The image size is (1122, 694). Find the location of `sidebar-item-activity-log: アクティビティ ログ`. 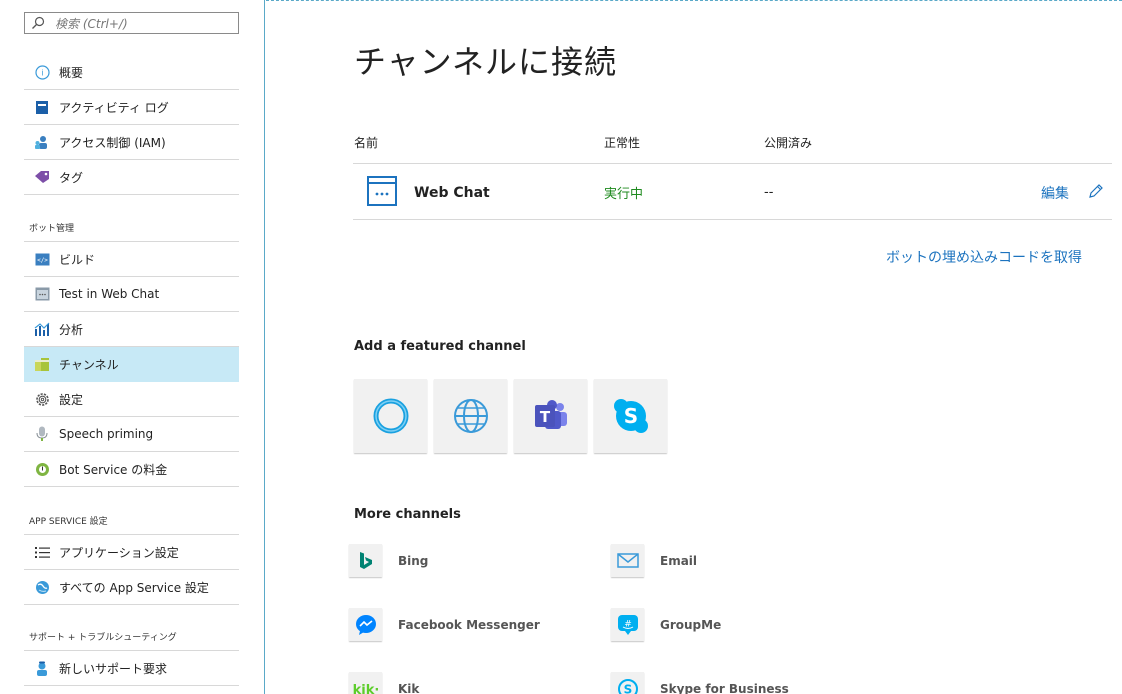

sidebar-item-activity-log: アクティビティ ログ is located at coordinates (131, 107).